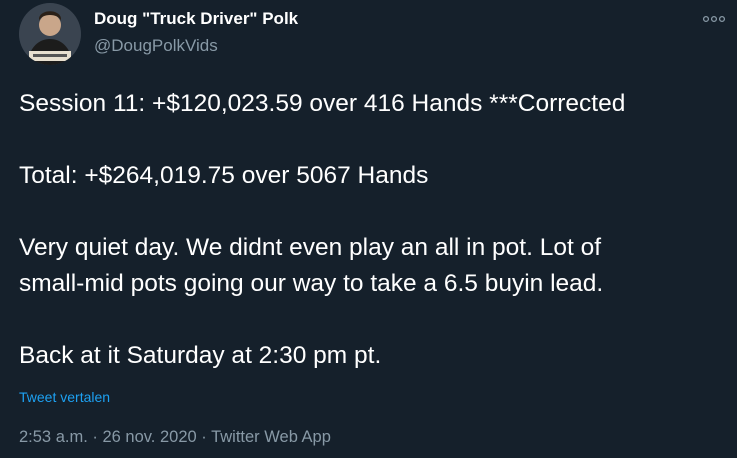 Image resolution: width=737 pixels, height=458 pixels. Describe the element at coordinates (224, 175) in the screenshot. I see `tweet-line: Total: +$264,019.75 over 5067 Hands` at that location.